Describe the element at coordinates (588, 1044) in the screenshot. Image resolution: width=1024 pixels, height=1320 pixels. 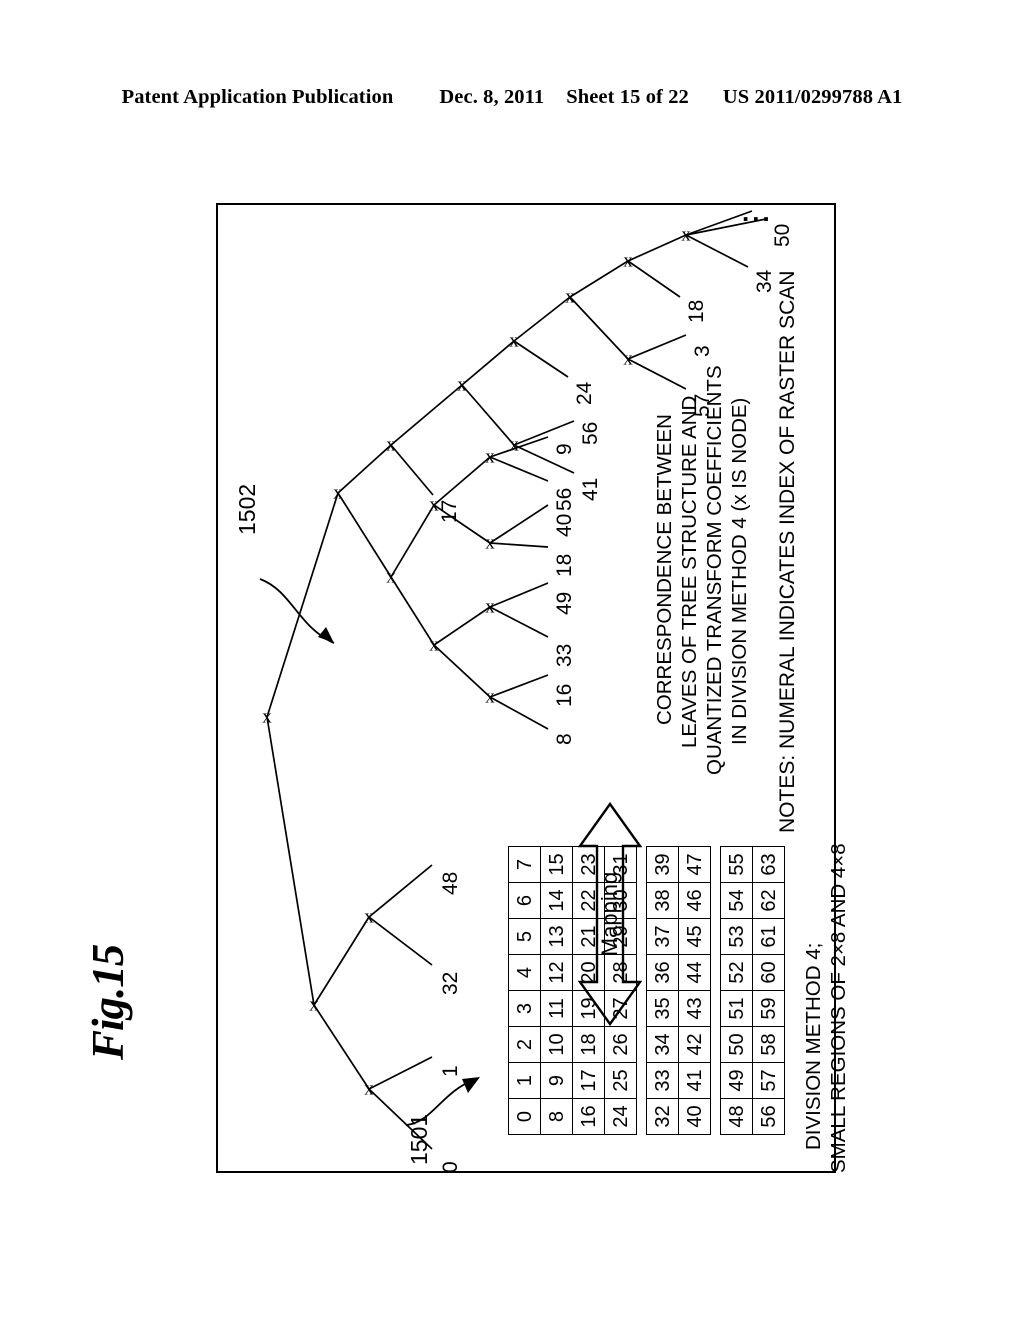
I see `cell: 18` at that location.